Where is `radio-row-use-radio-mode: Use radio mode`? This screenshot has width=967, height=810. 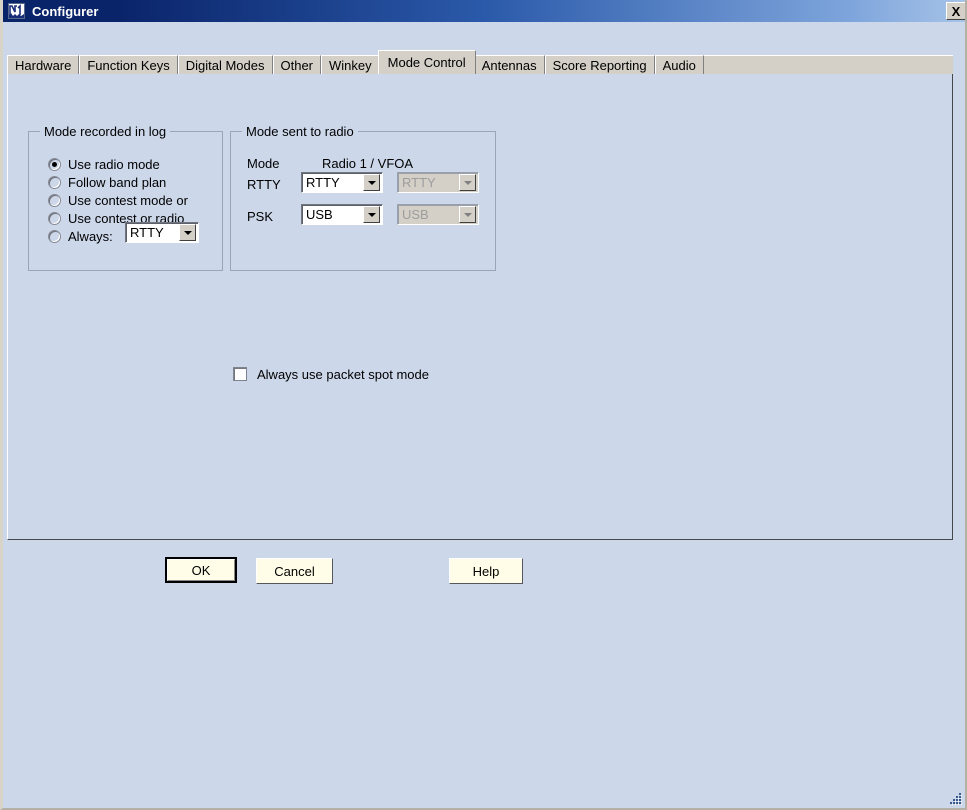
radio-row-use-radio-mode: Use radio mode is located at coordinates (104, 164).